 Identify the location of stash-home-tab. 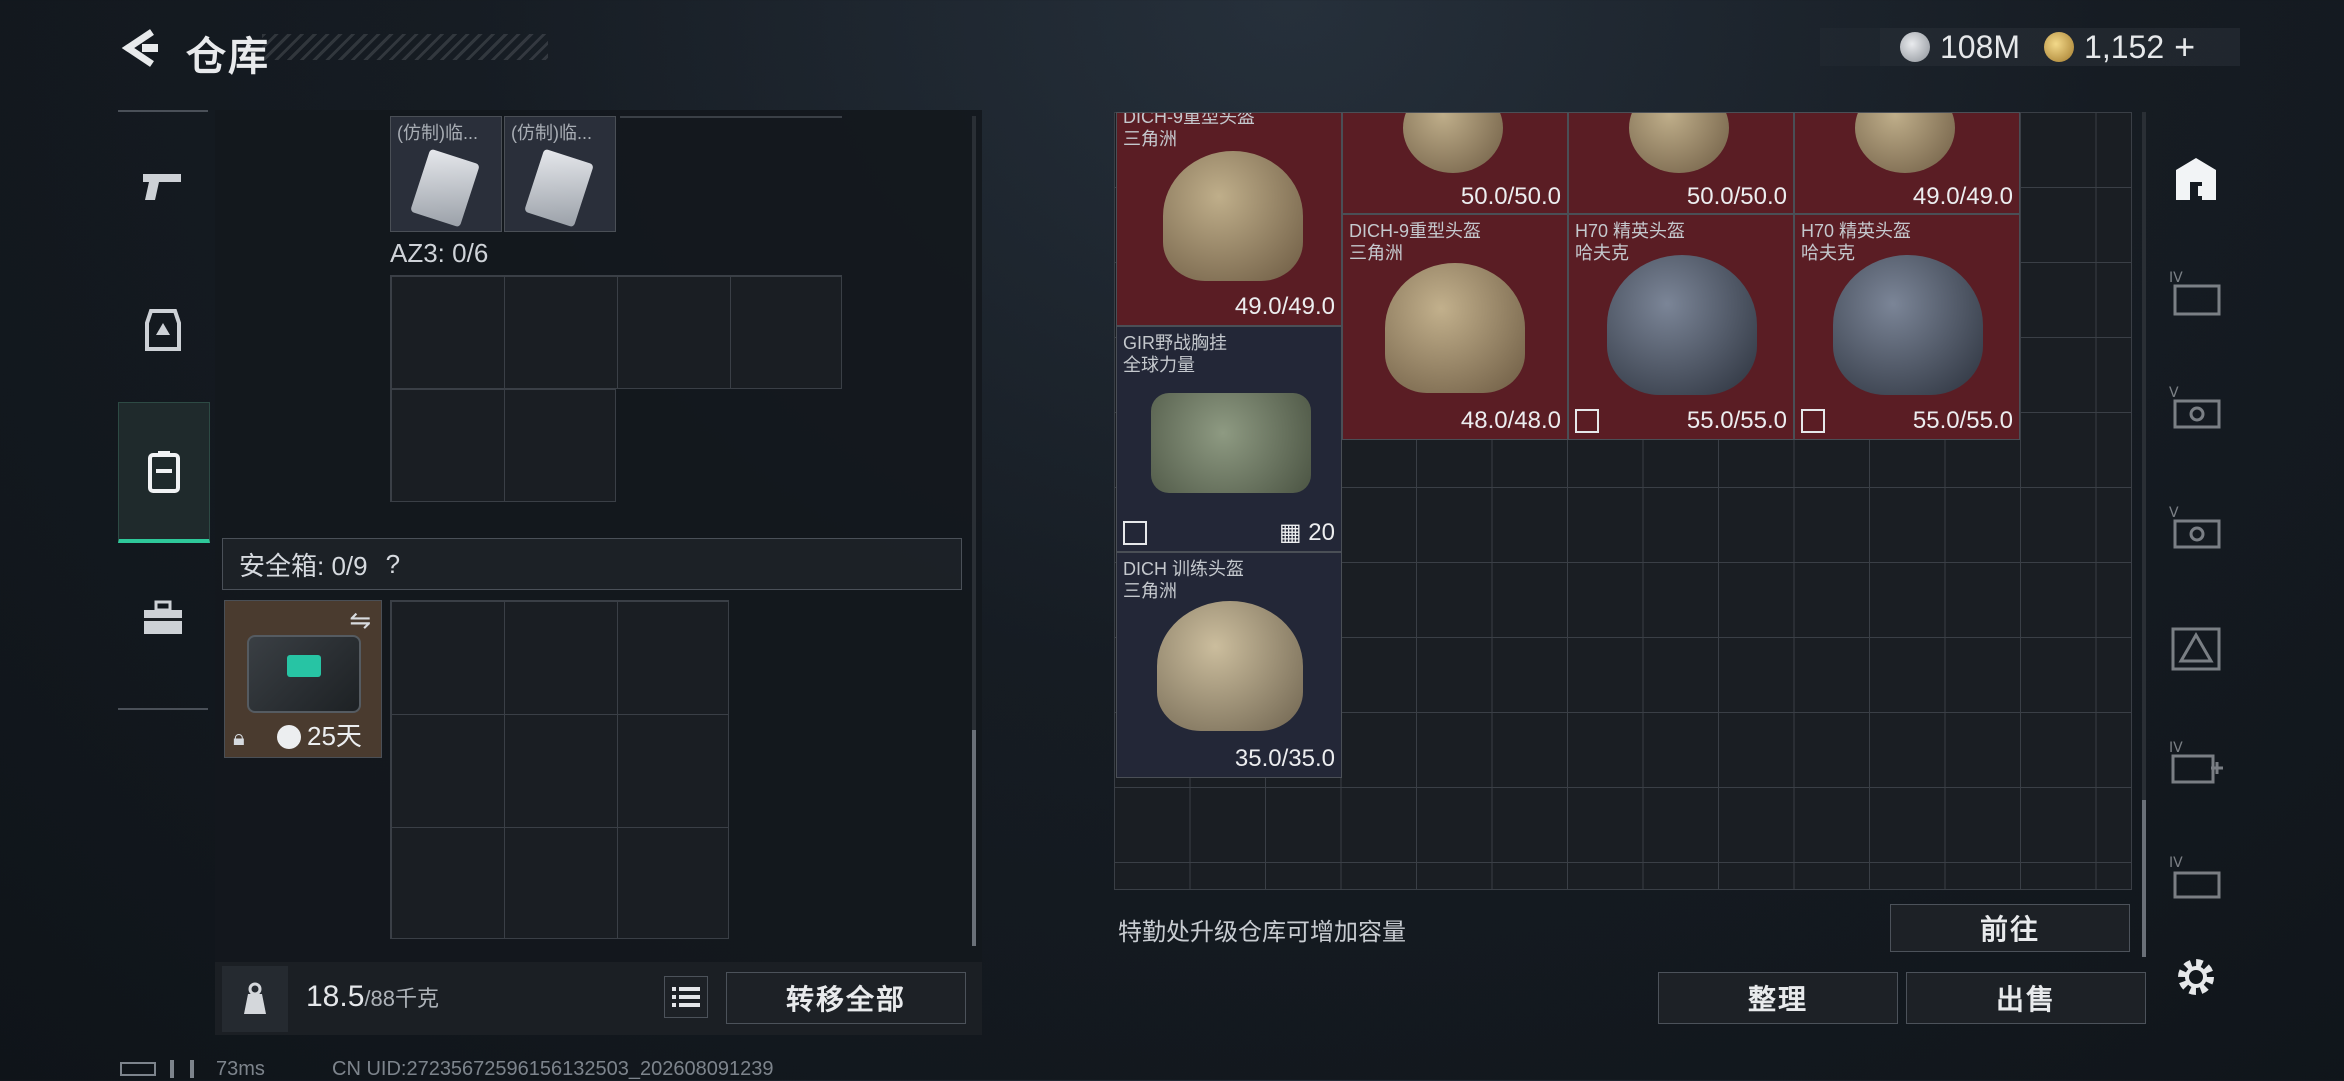
(2196, 178).